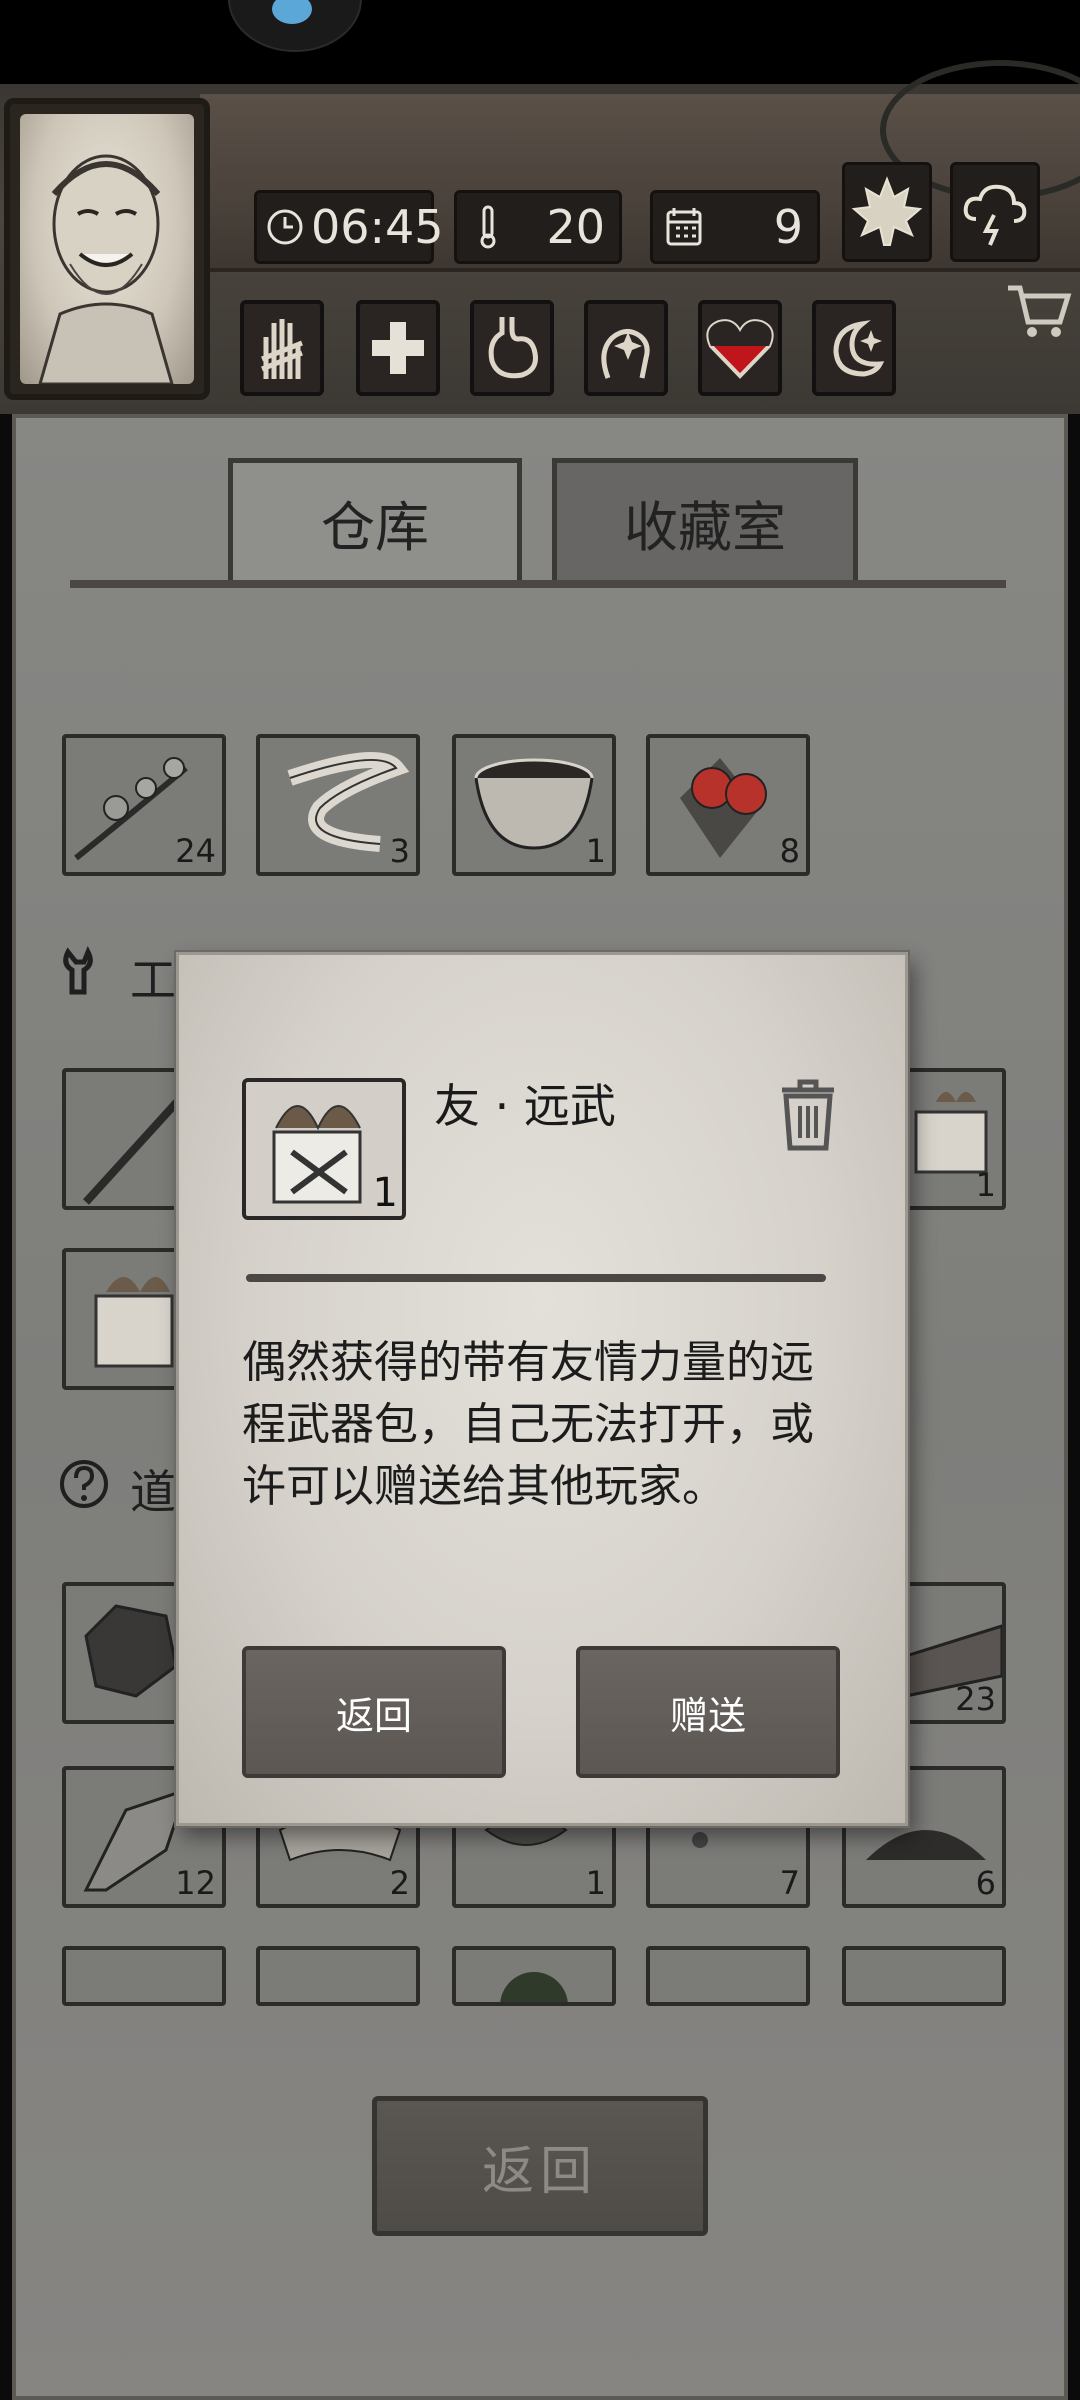 The width and height of the screenshot is (1080, 2400). Describe the element at coordinates (740, 348) in the screenshot. I see `heart-icon` at that location.